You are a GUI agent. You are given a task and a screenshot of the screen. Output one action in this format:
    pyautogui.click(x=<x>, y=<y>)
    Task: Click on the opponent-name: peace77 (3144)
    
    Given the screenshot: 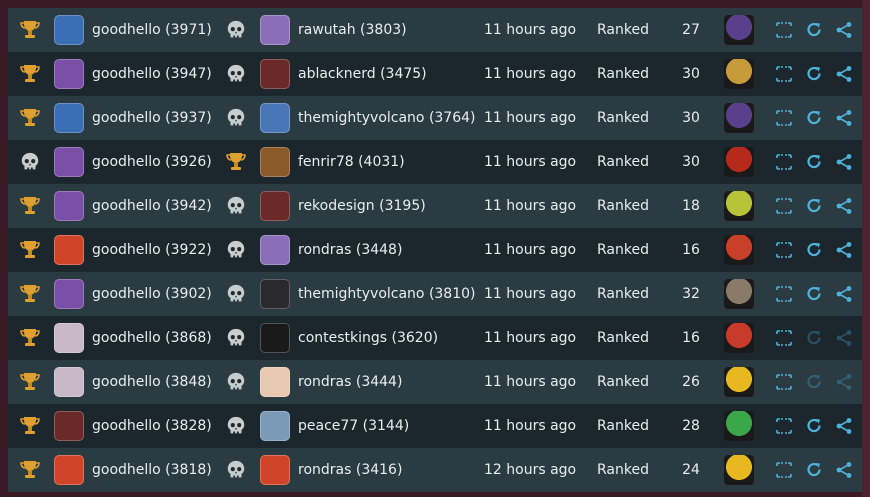 What is the action you would take?
    pyautogui.click(x=390, y=426)
    